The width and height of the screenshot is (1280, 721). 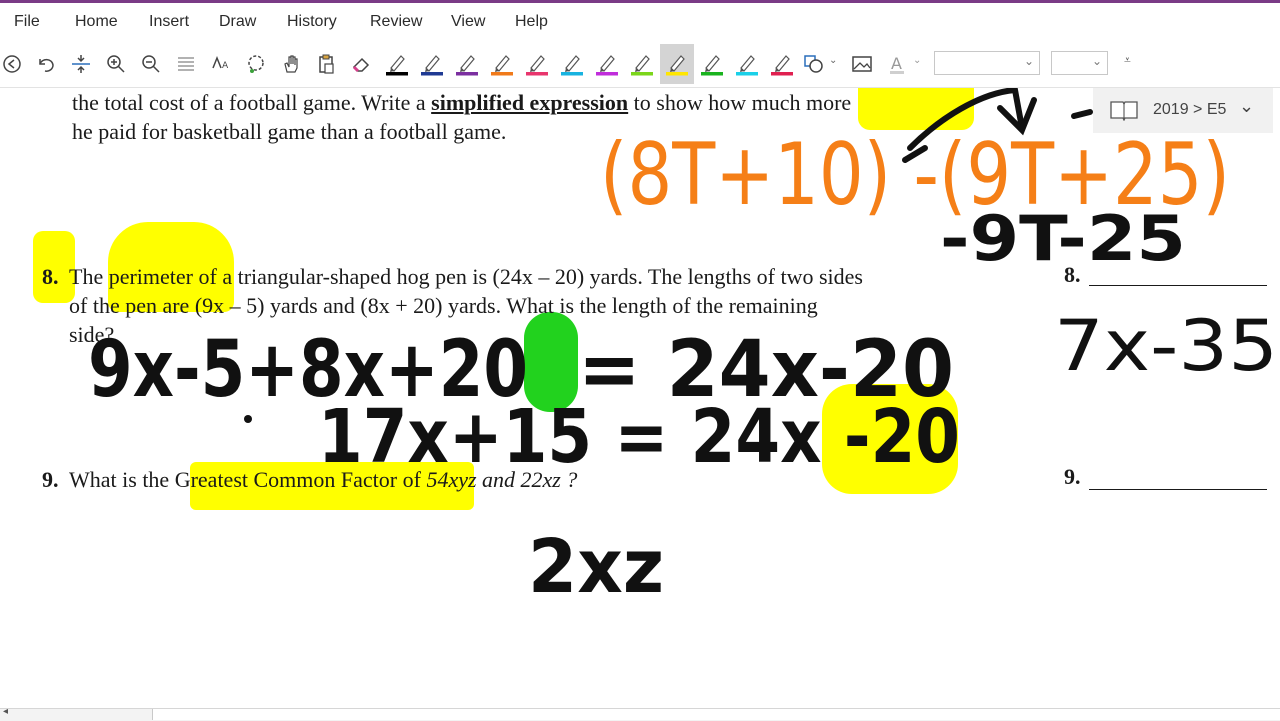 I want to click on font-size-dropdown: ⌄, so click(x=1079, y=63).